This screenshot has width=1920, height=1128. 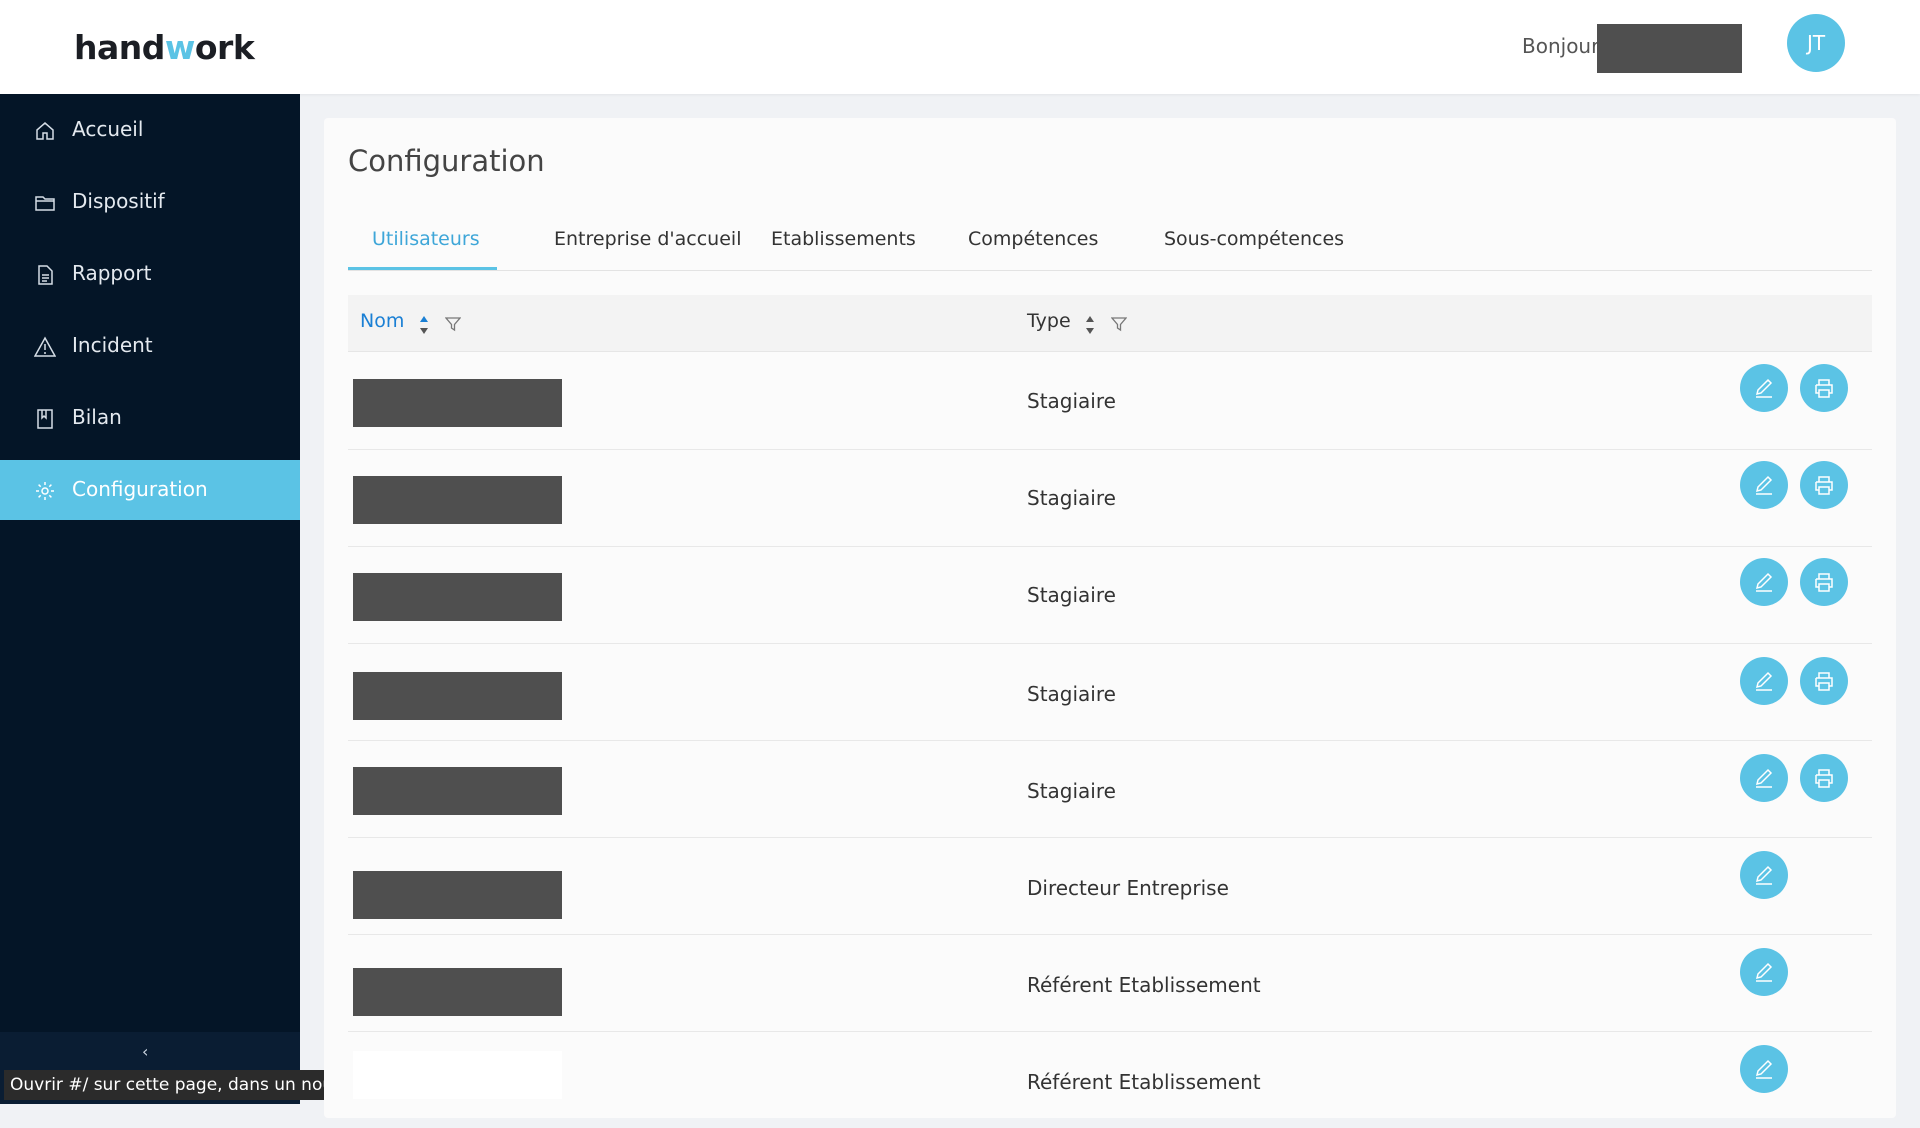 I want to click on sidebar-item-incident: Incident, so click(x=150, y=346).